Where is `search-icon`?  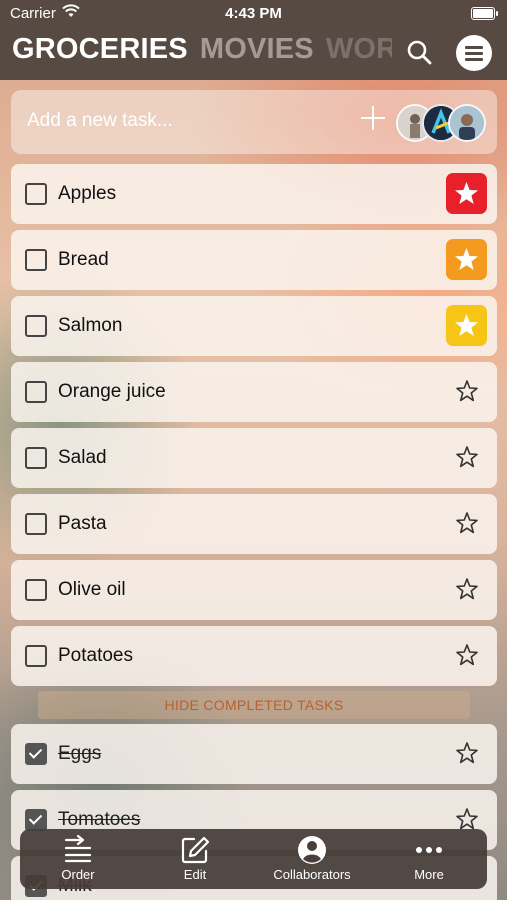
search-icon is located at coordinates (419, 52).